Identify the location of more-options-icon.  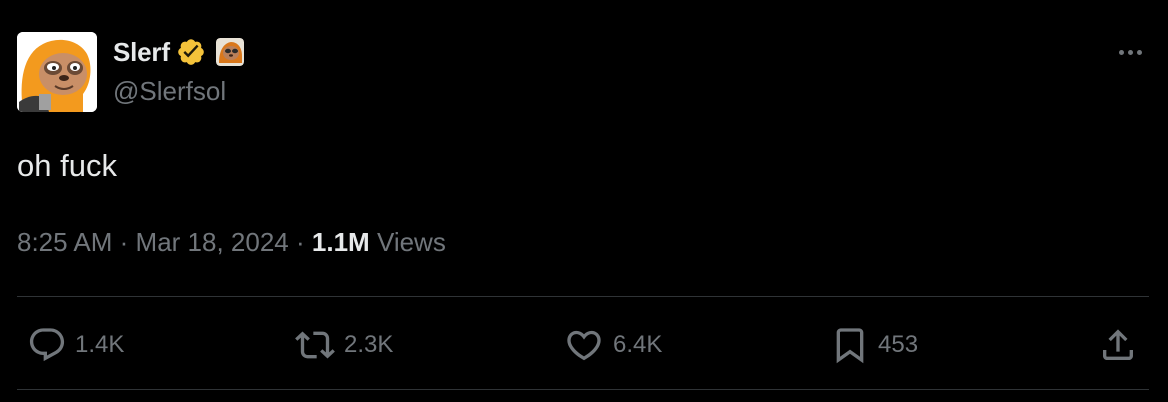
(1130, 52).